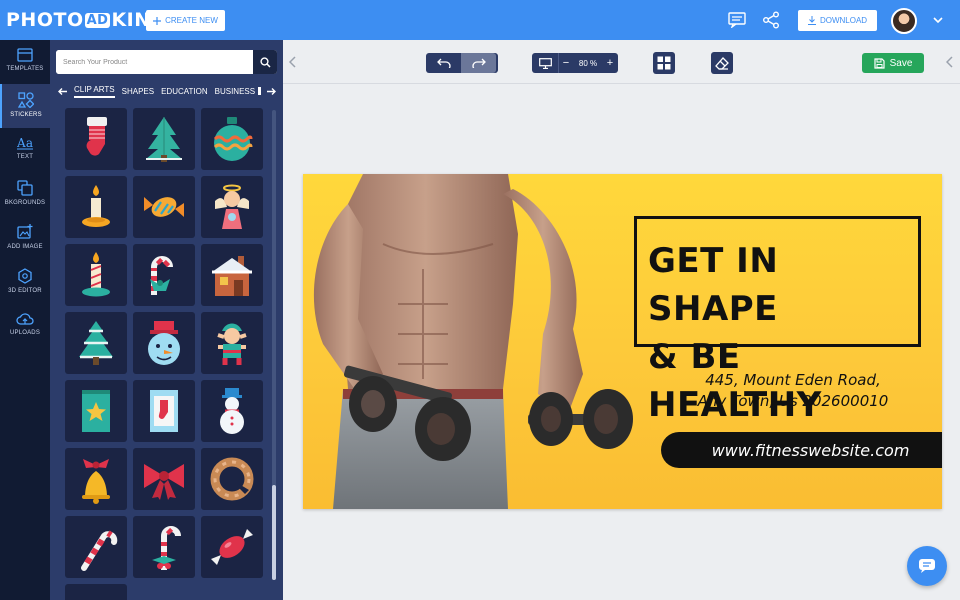  I want to click on collapse-left-icon, so click(293, 62).